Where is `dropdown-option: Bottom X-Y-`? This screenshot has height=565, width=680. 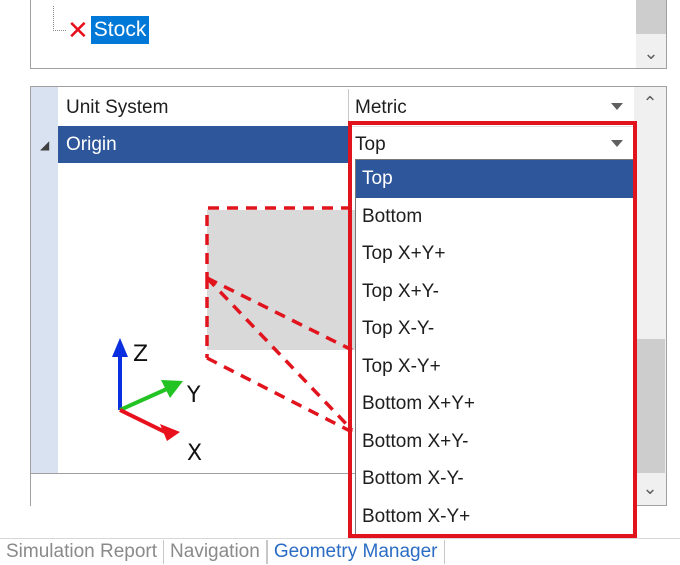
dropdown-option: Bottom X-Y- is located at coordinates (495, 479).